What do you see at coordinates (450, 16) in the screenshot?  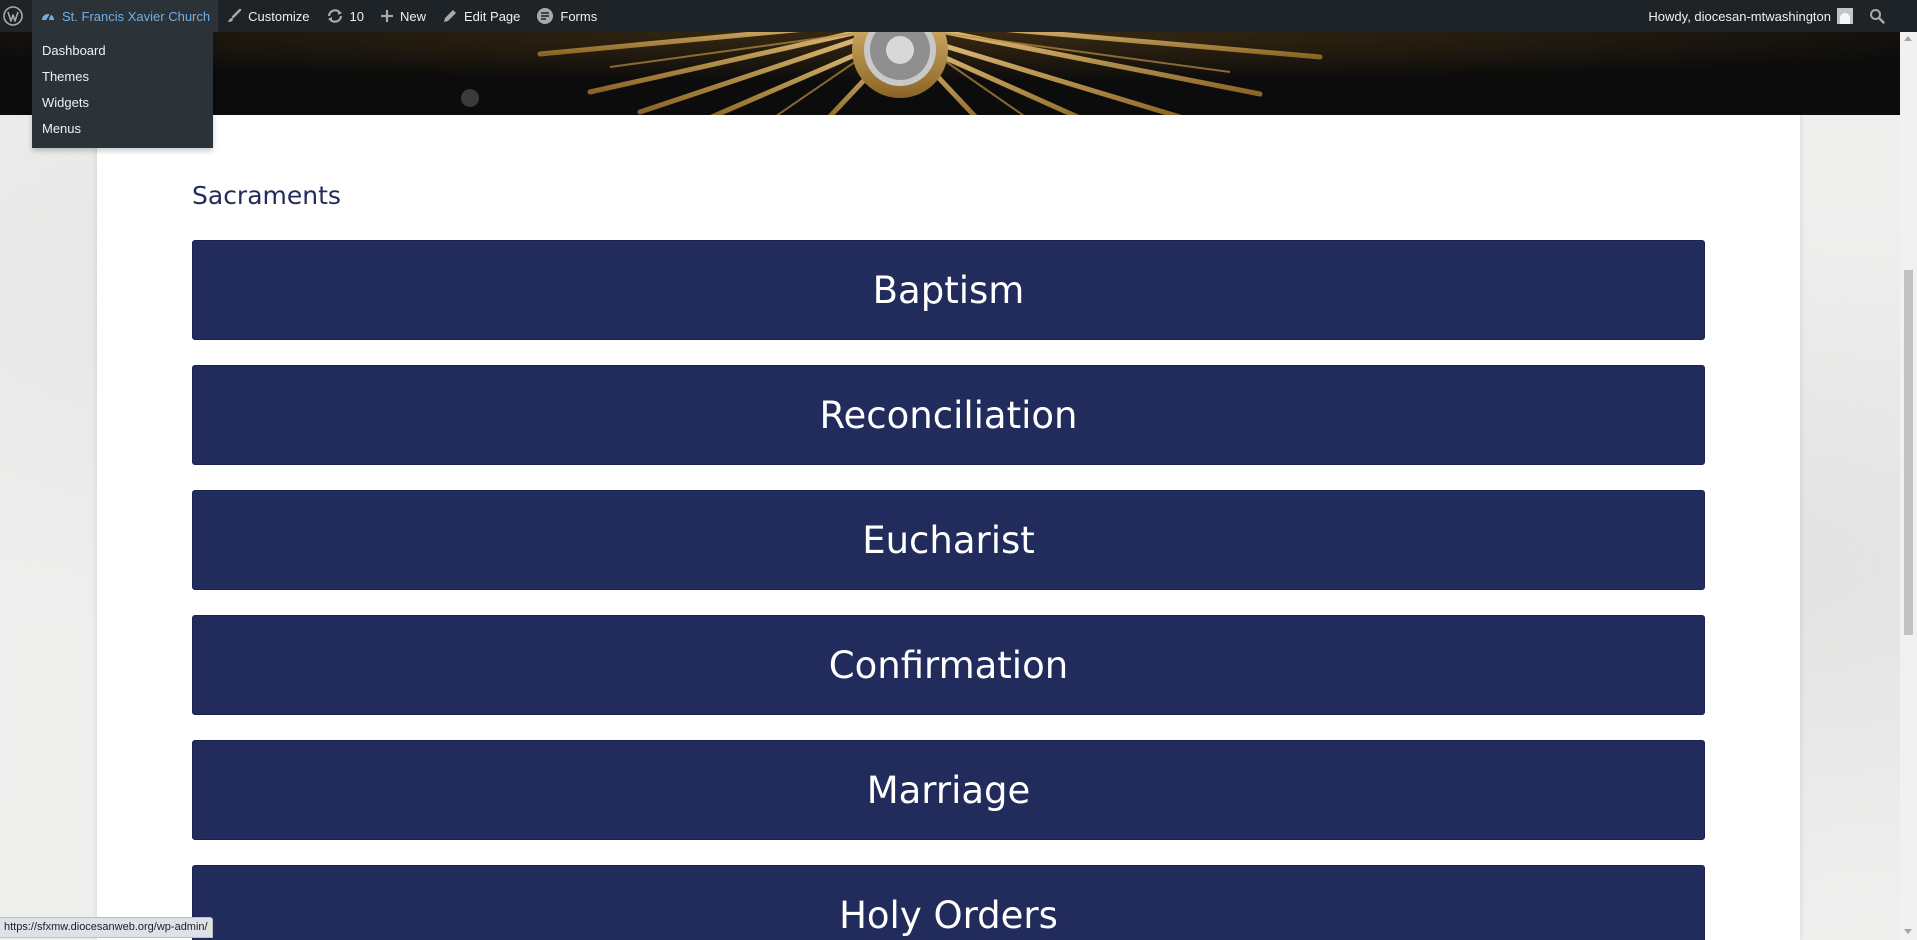 I see `pencil-icon` at bounding box center [450, 16].